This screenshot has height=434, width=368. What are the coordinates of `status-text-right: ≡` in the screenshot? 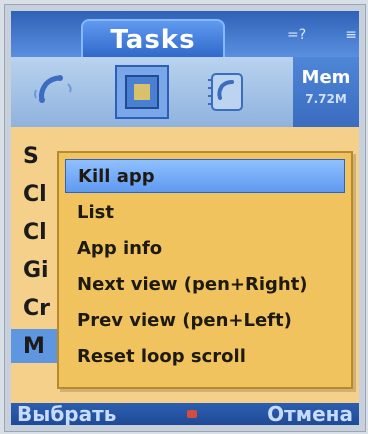 It's located at (351, 35).